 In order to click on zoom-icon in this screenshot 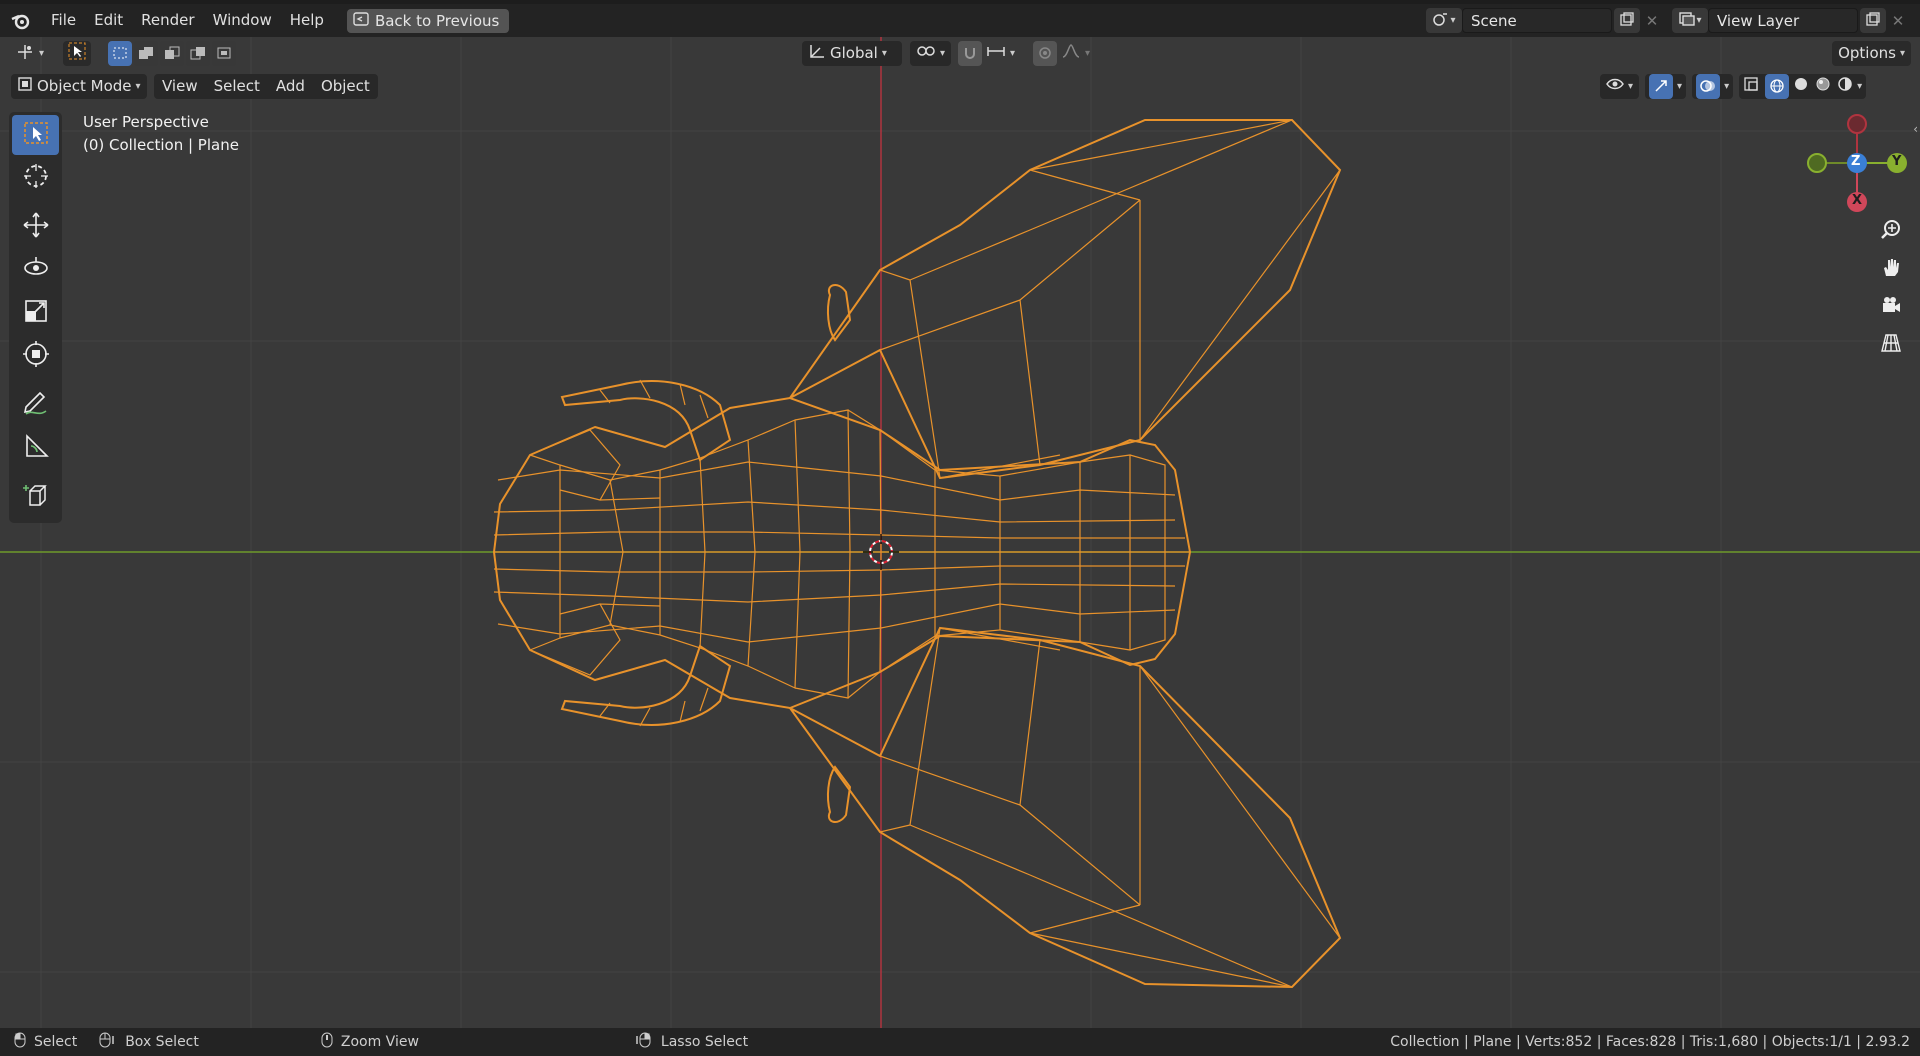, I will do `click(1891, 231)`.